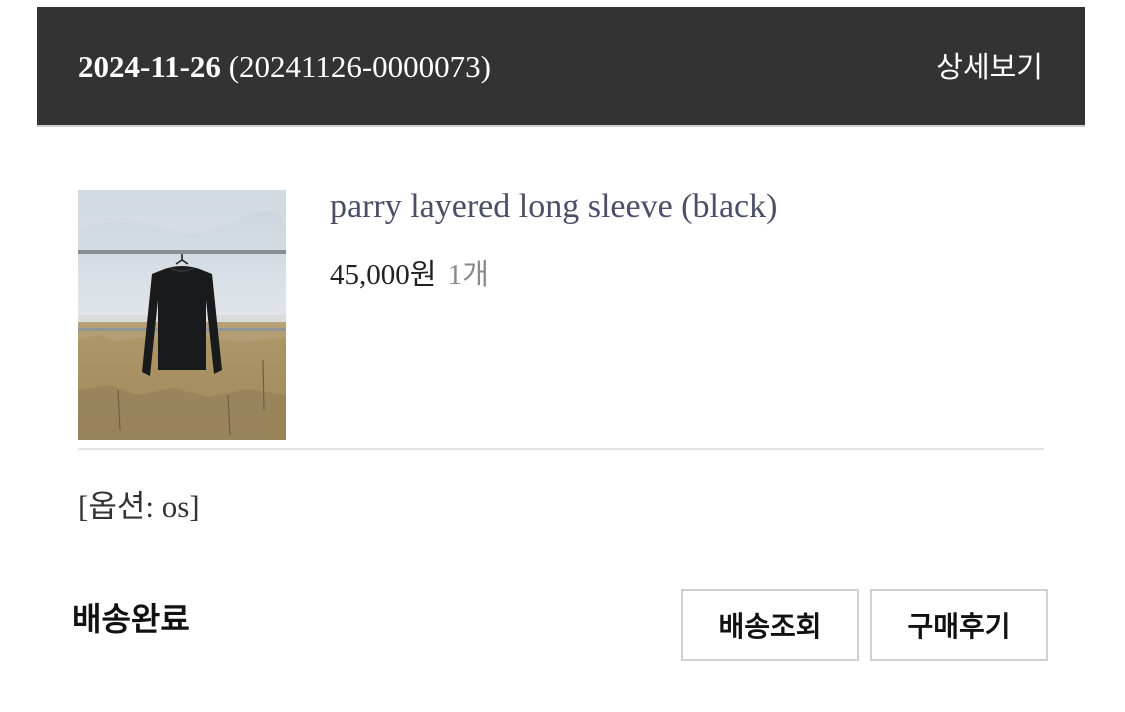  I want to click on write-review-button: 구매후기, so click(959, 625).